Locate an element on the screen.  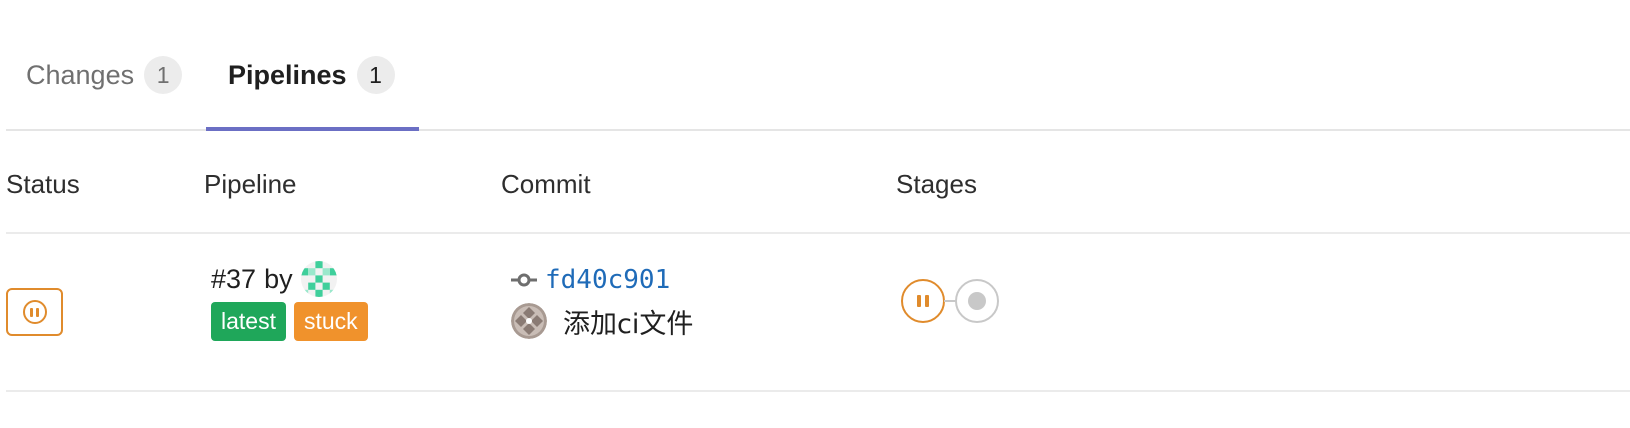
user-identicon-avatar is located at coordinates (318, 279).